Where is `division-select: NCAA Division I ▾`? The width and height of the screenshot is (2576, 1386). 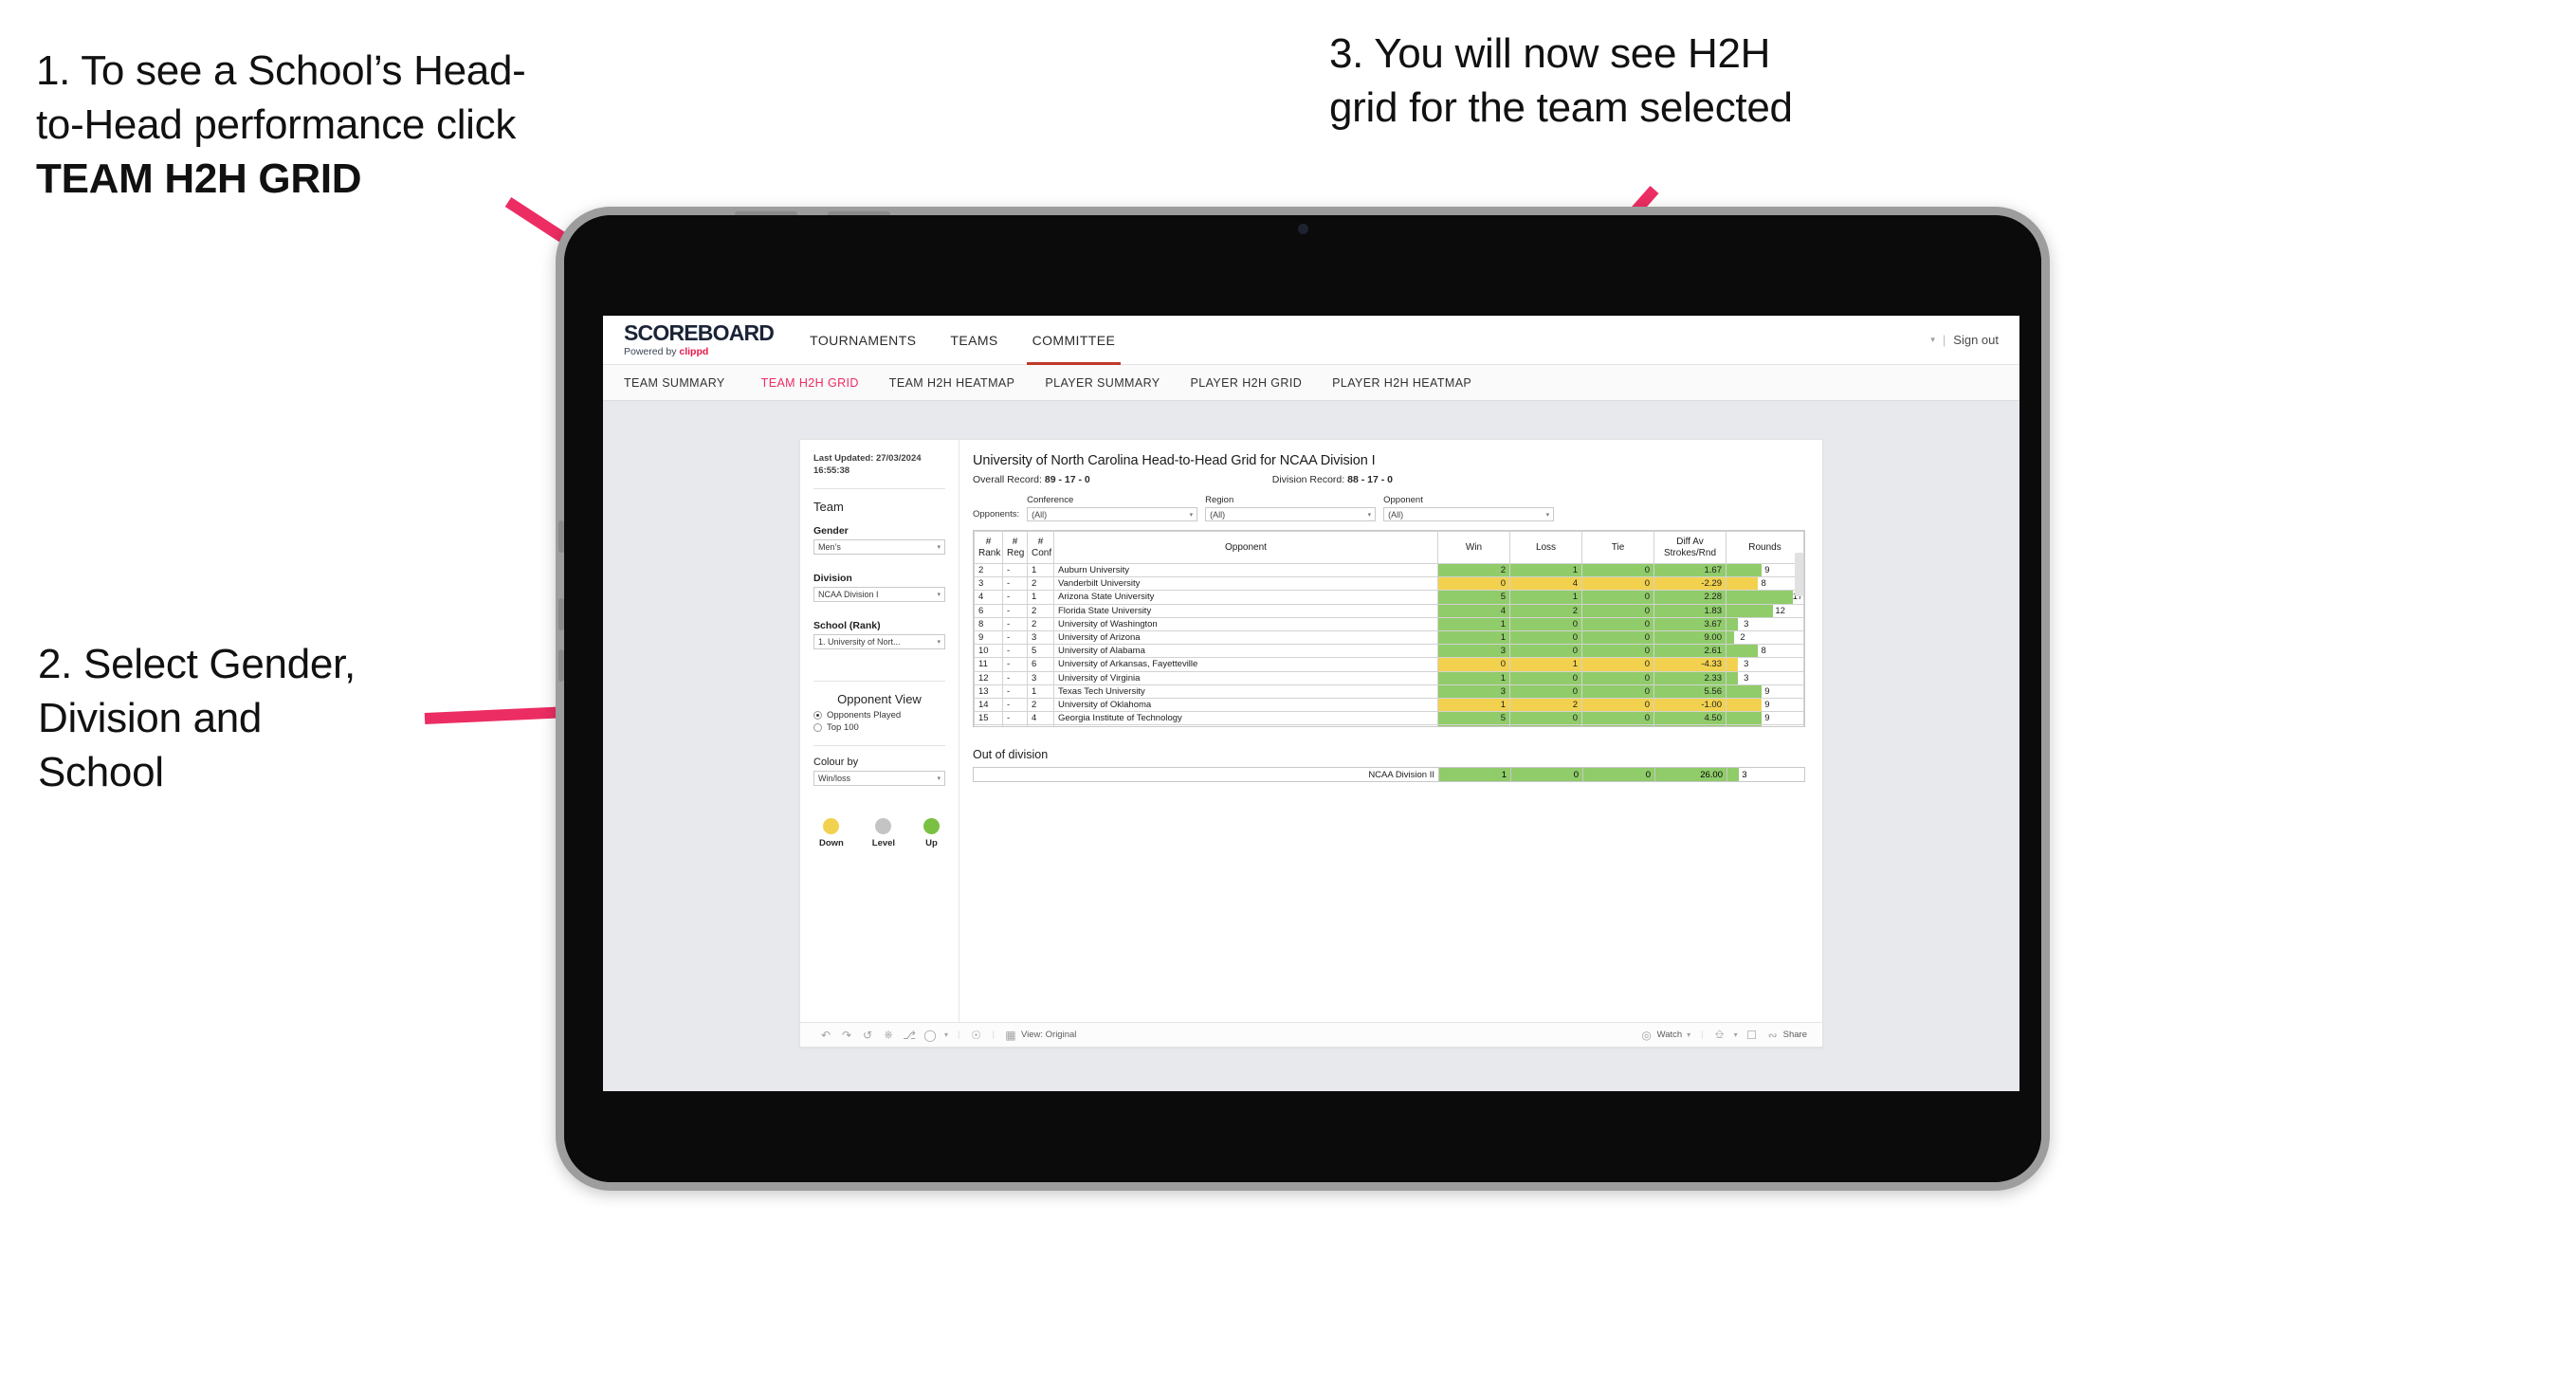
division-select: NCAA Division I ▾ is located at coordinates (879, 594).